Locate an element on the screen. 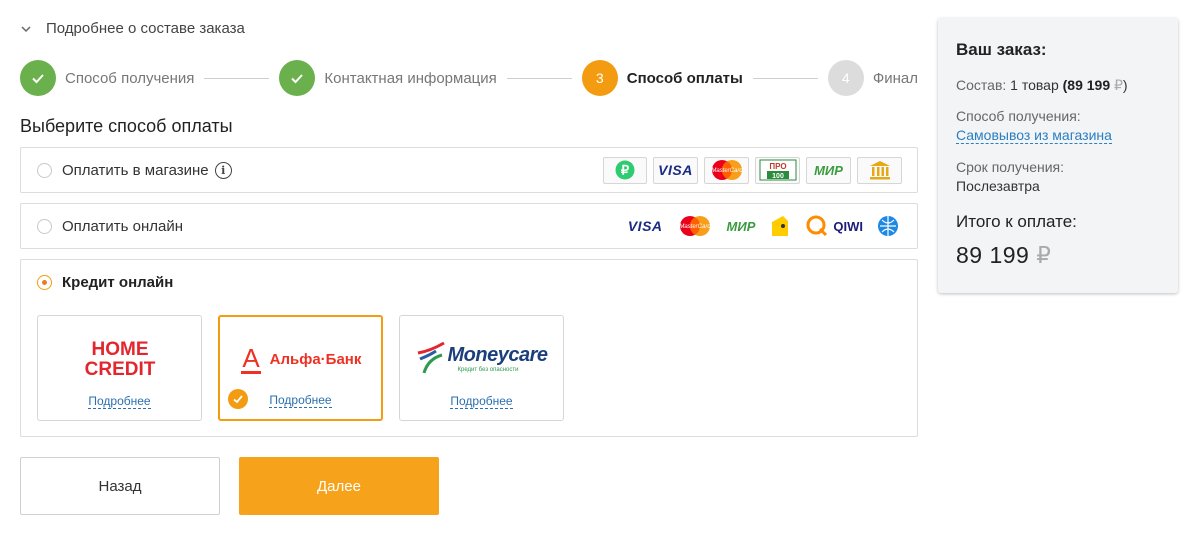 This screenshot has width=1199, height=533. step-number: 4 is located at coordinates (845, 78).